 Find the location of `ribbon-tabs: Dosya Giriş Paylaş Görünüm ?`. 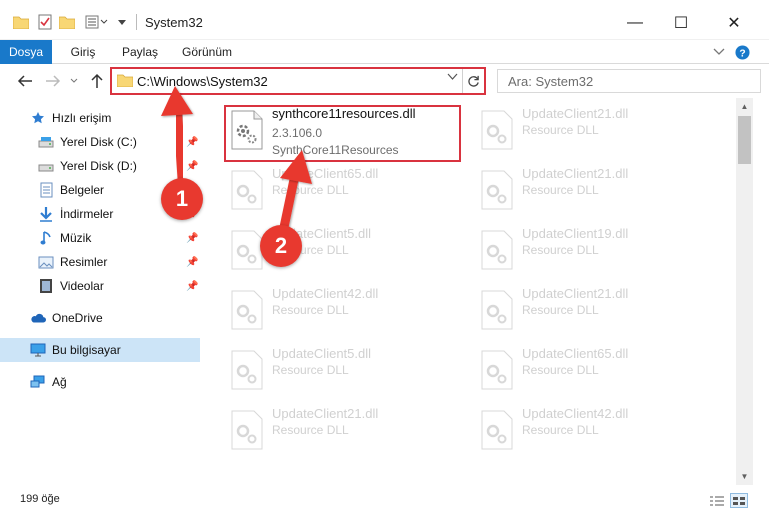

ribbon-tabs: Dosya Giriş Paylaş Görünüm ? is located at coordinates (384, 52).